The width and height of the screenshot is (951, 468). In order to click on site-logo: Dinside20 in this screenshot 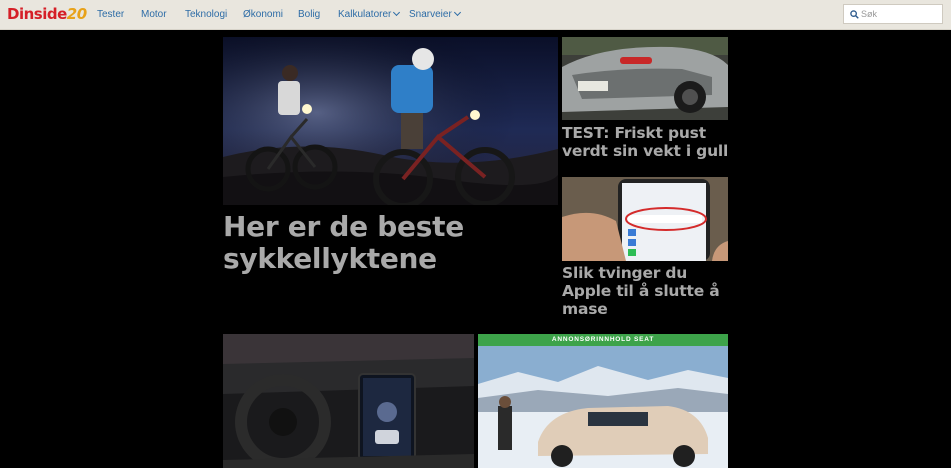, I will do `click(47, 14)`.